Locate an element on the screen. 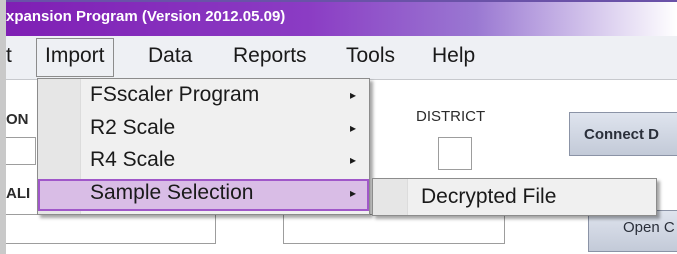 The image size is (677, 254). menu-item-label: Sample Selection is located at coordinates (172, 192).